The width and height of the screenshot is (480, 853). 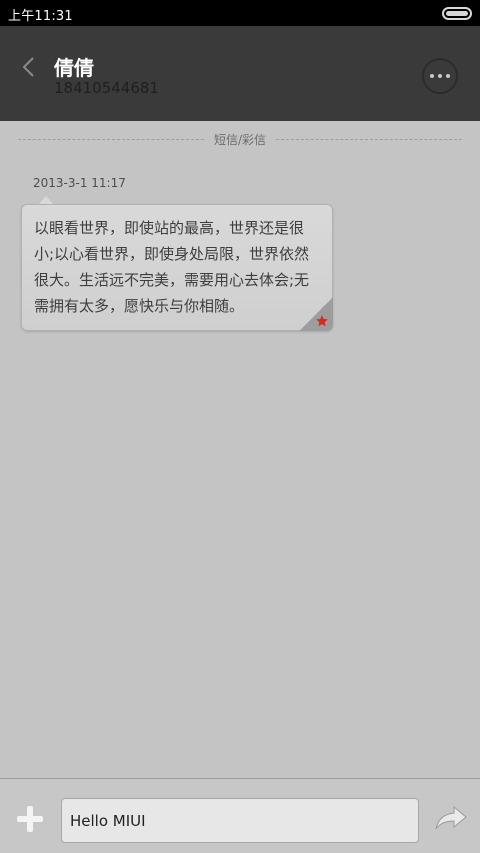 I want to click on more-dots-icon, so click(x=432, y=76).